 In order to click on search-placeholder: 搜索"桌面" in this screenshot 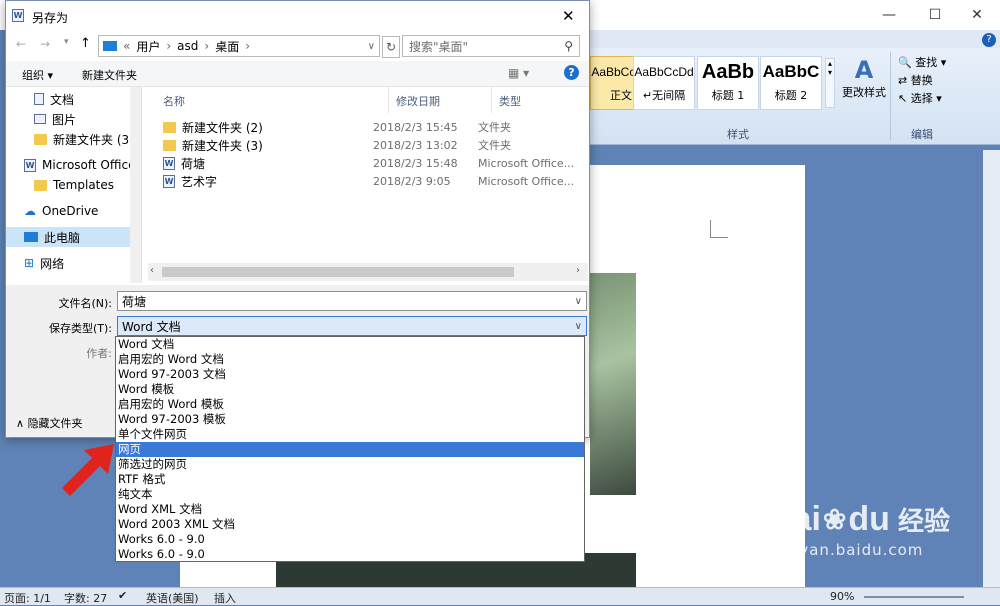, I will do `click(439, 46)`.